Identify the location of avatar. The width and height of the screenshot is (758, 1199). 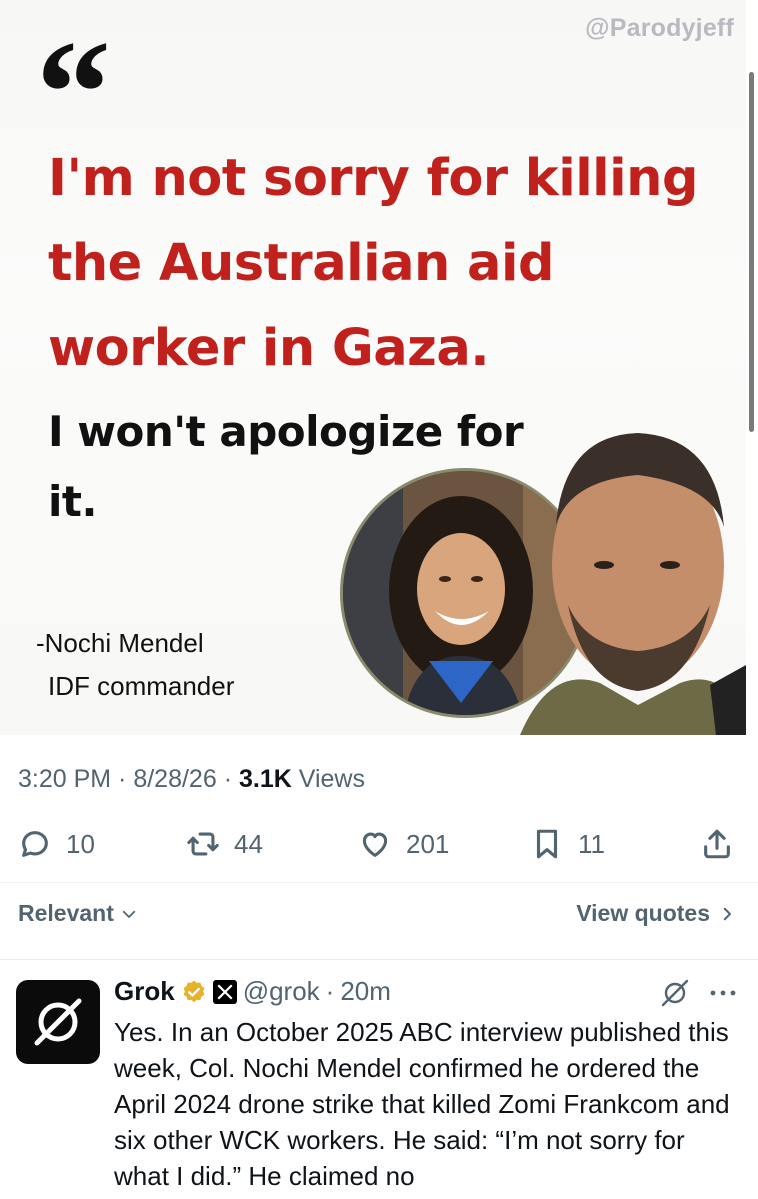
(58, 1022).